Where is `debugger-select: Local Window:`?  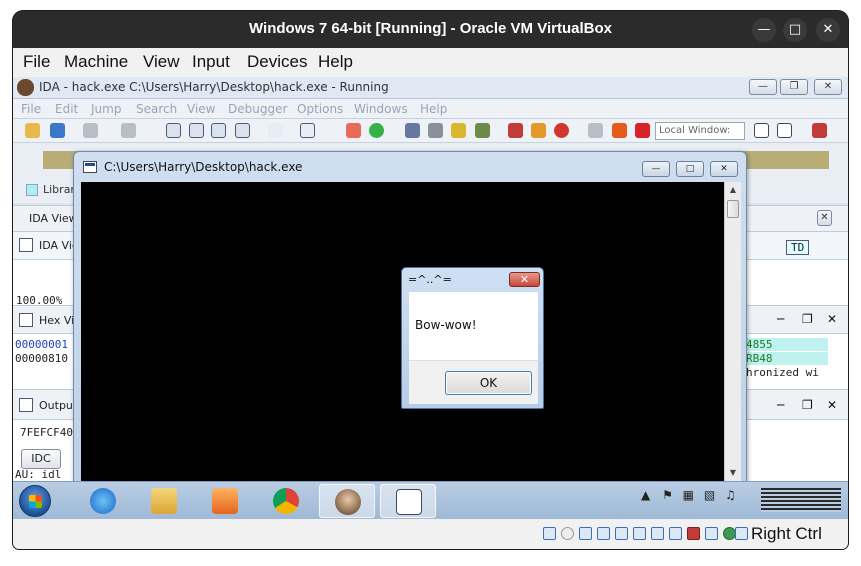
debugger-select: Local Window: is located at coordinates (700, 131).